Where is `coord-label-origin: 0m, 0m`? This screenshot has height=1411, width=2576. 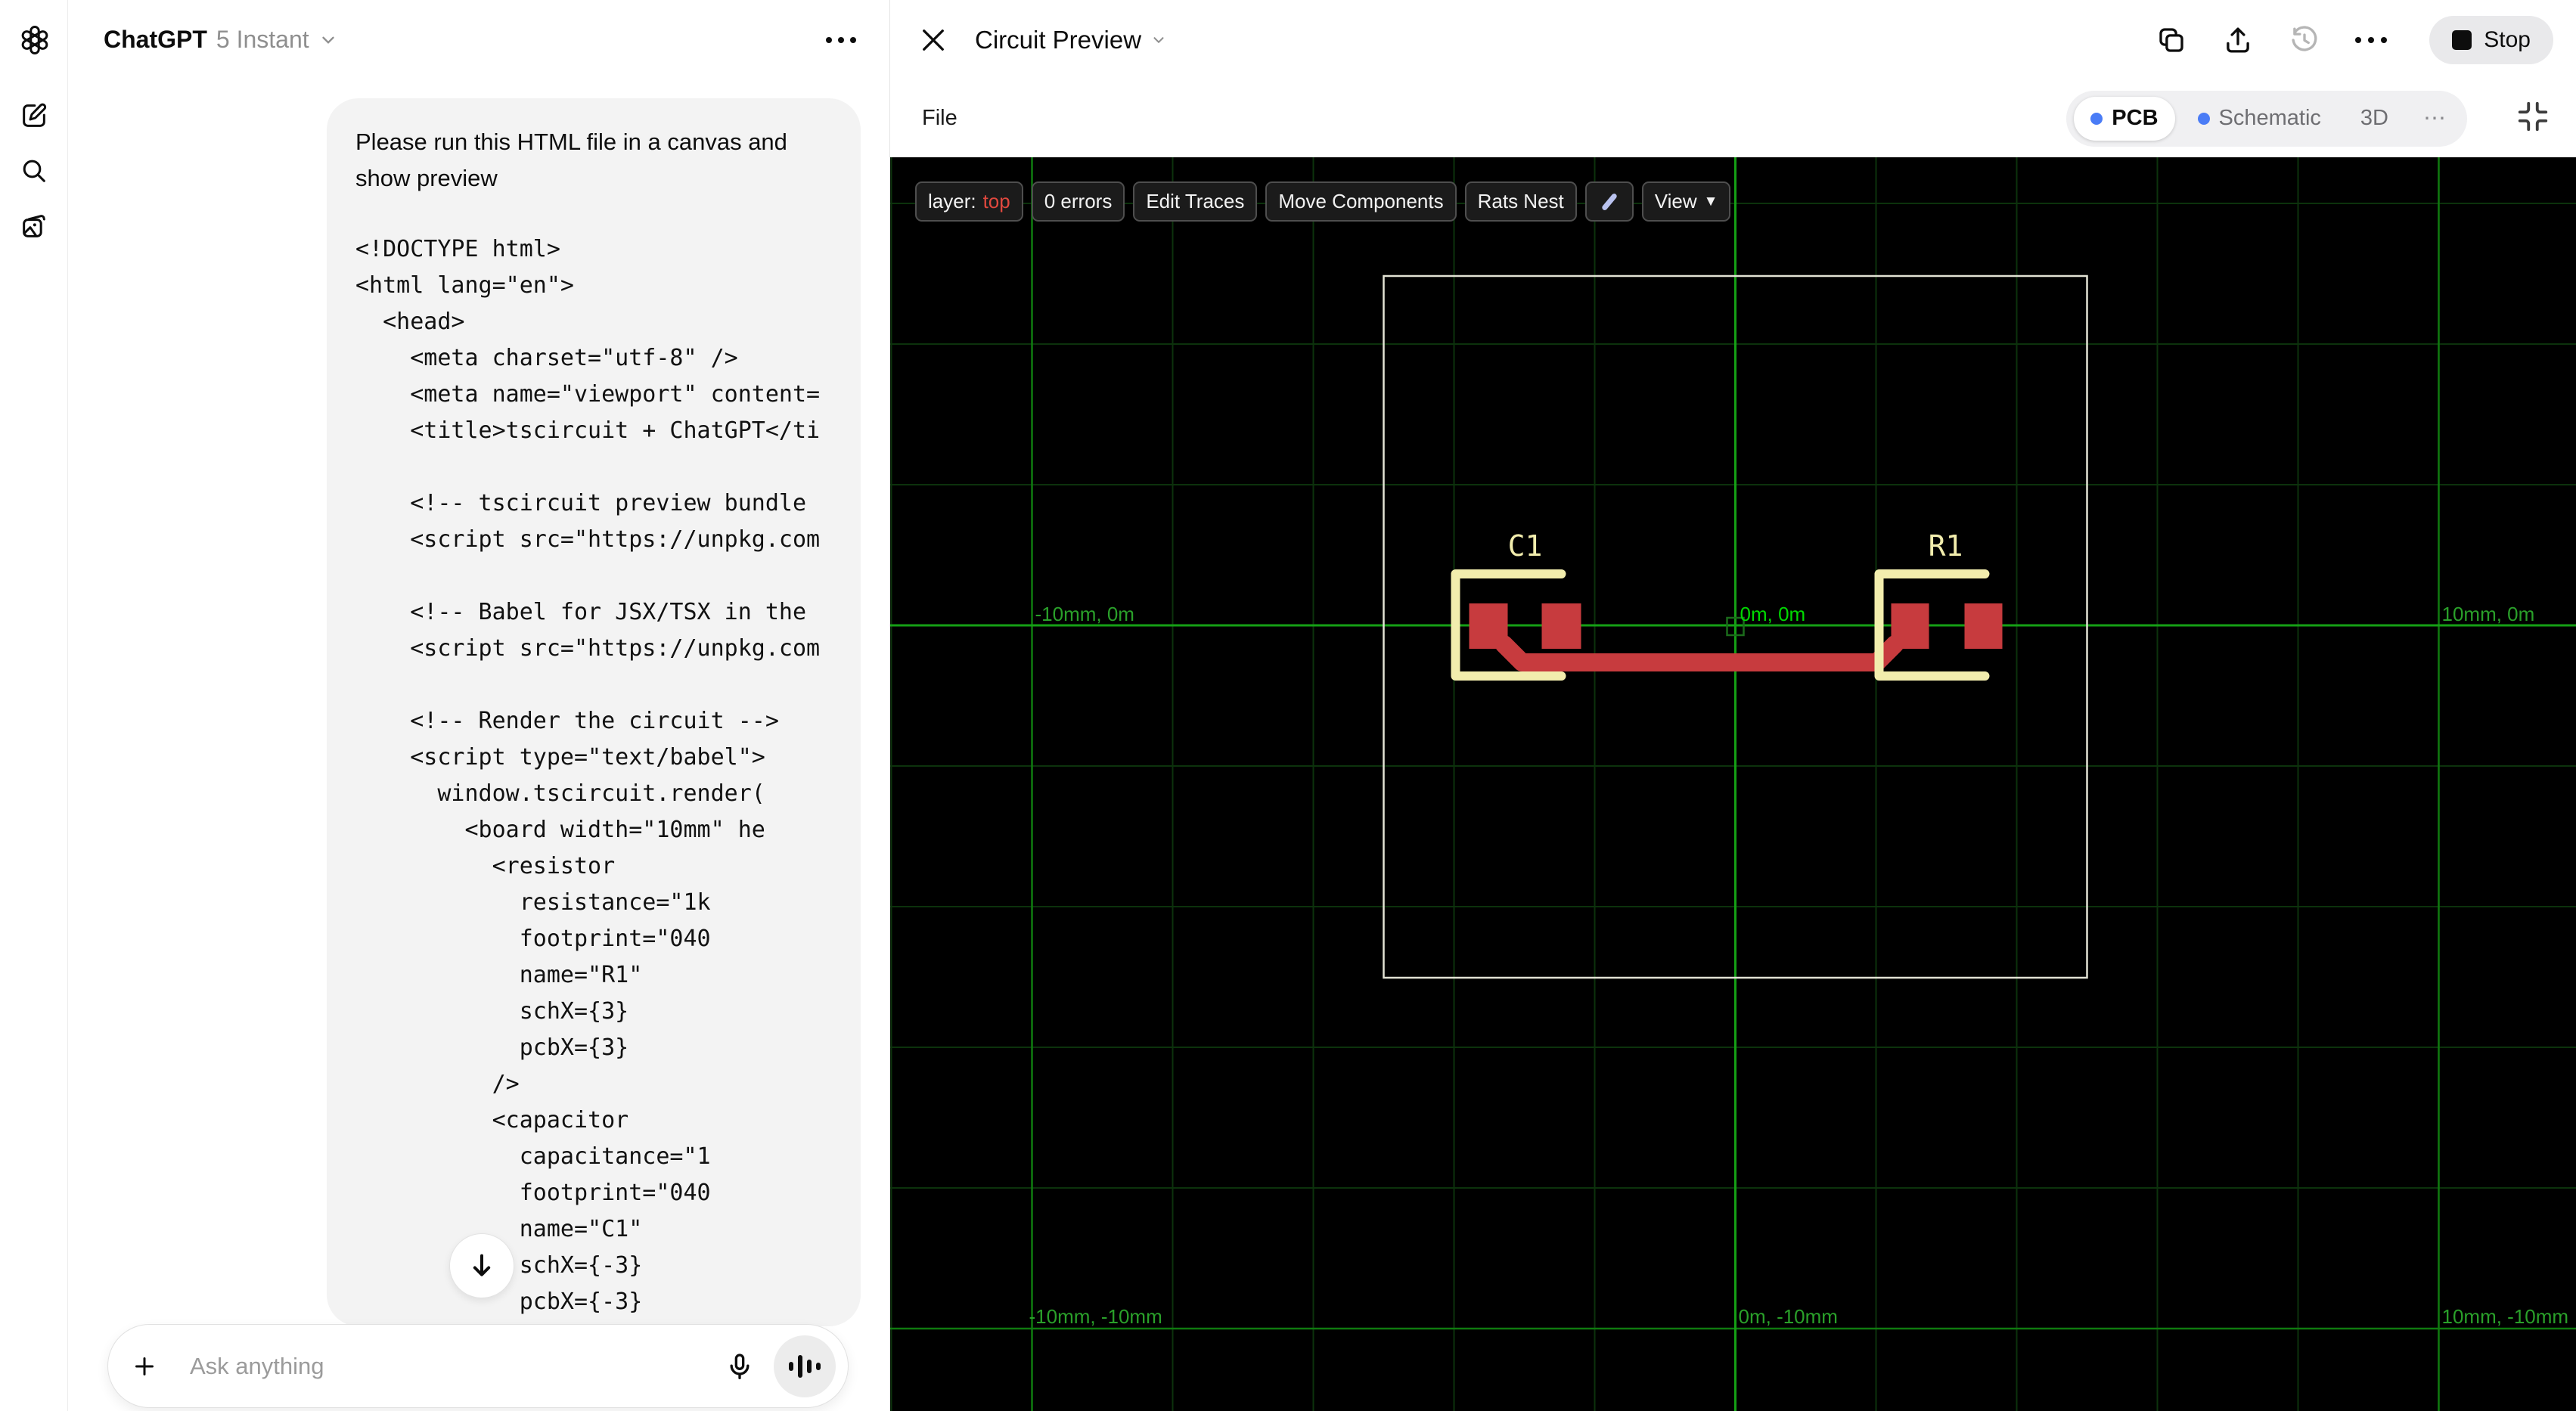 coord-label-origin: 0m, 0m is located at coordinates (1773, 614).